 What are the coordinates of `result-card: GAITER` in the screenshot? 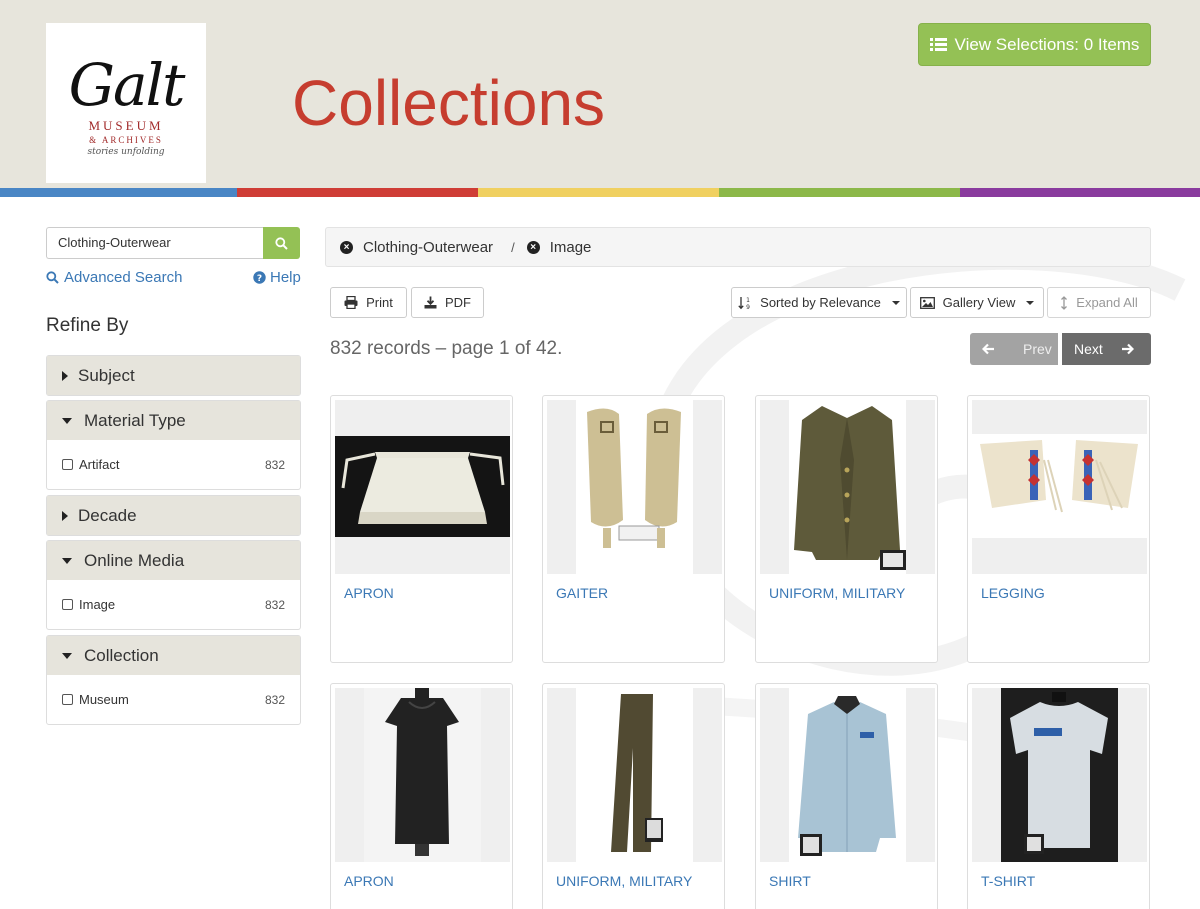 It's located at (633, 529).